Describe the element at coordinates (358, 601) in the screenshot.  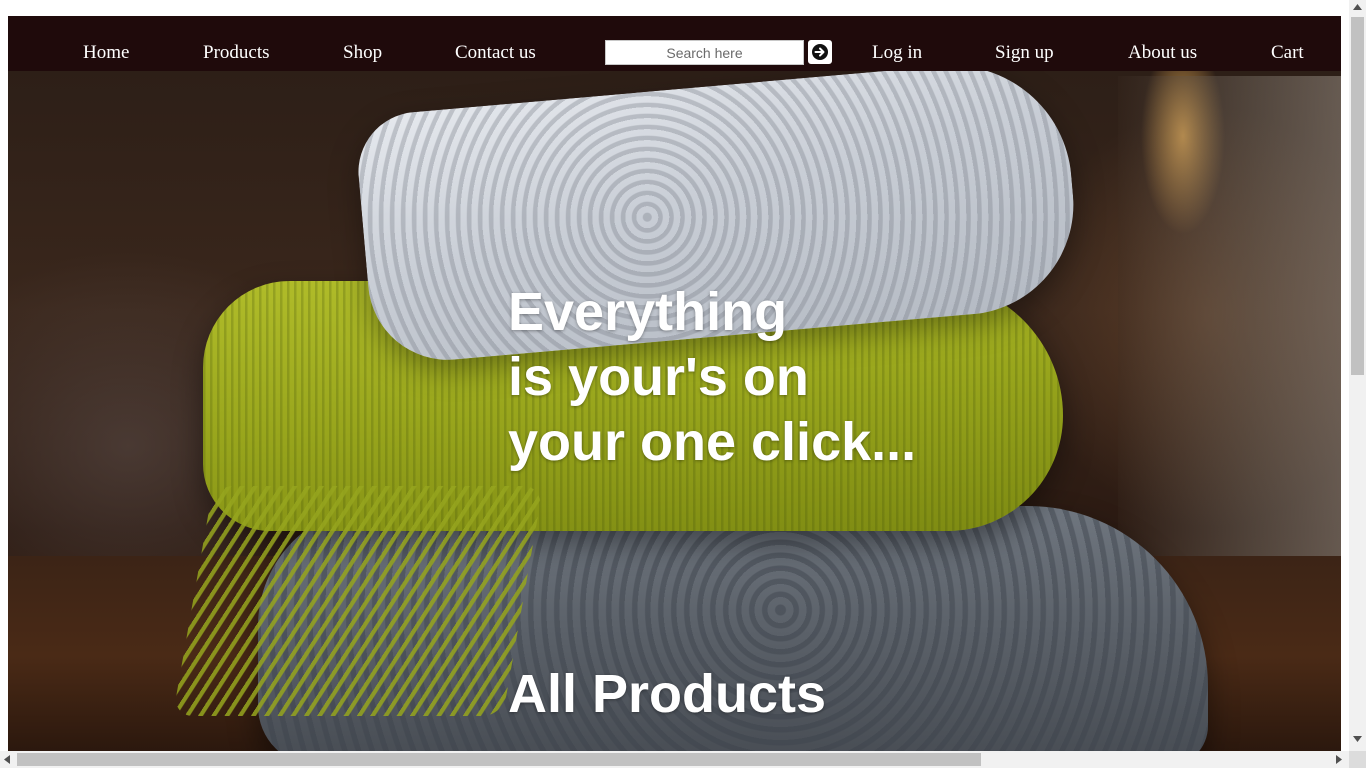
I see `scarf-fringe-image` at that location.